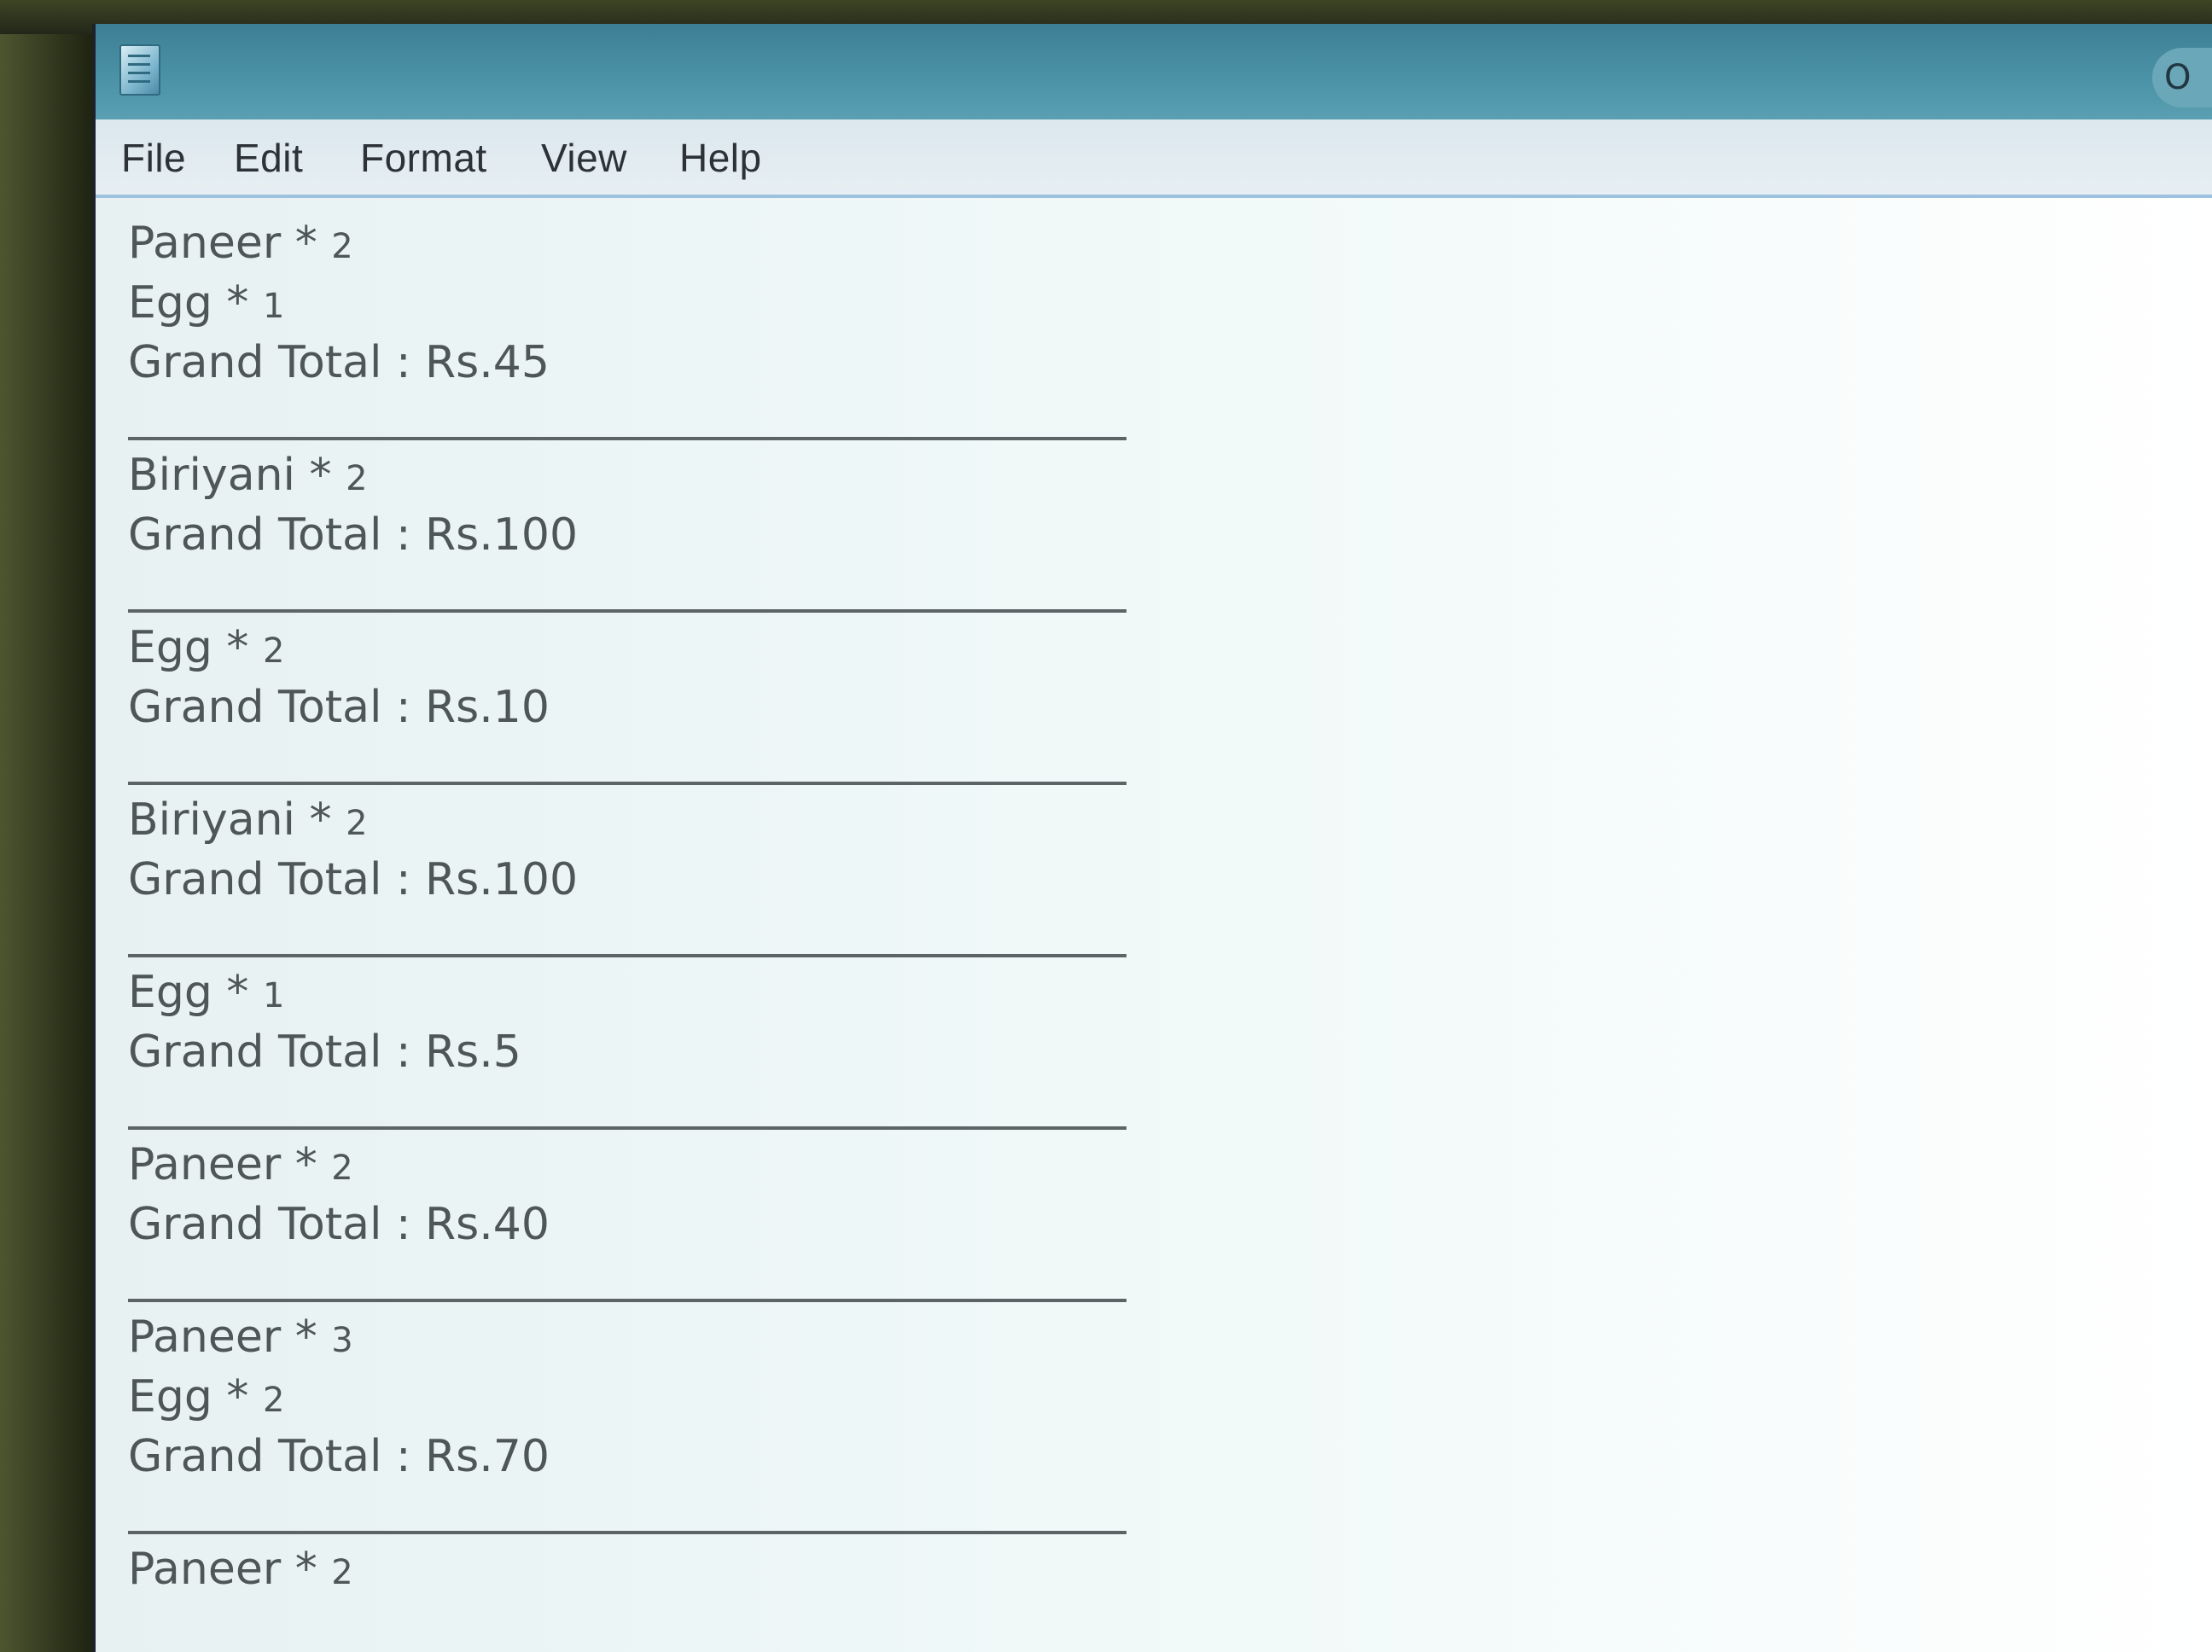  What do you see at coordinates (1154, 158) in the screenshot?
I see `menu-bar: File Edit Format View Help` at bounding box center [1154, 158].